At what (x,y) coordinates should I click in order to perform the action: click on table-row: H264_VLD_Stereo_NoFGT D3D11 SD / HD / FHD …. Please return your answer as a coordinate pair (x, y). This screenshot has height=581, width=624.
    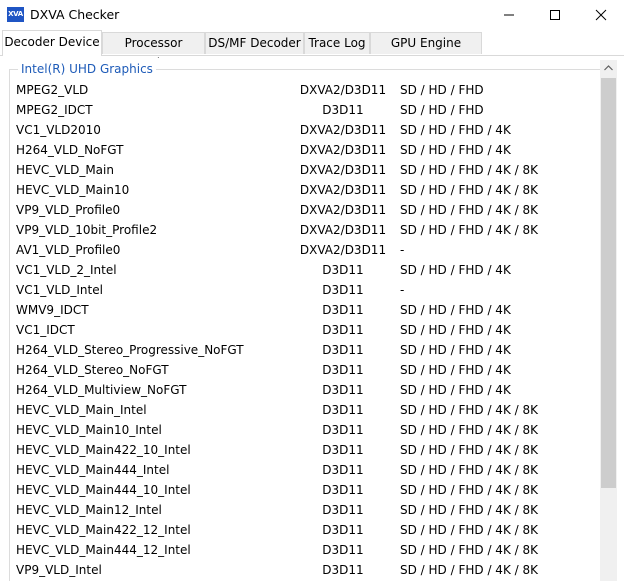
    Looking at the image, I should click on (303, 370).